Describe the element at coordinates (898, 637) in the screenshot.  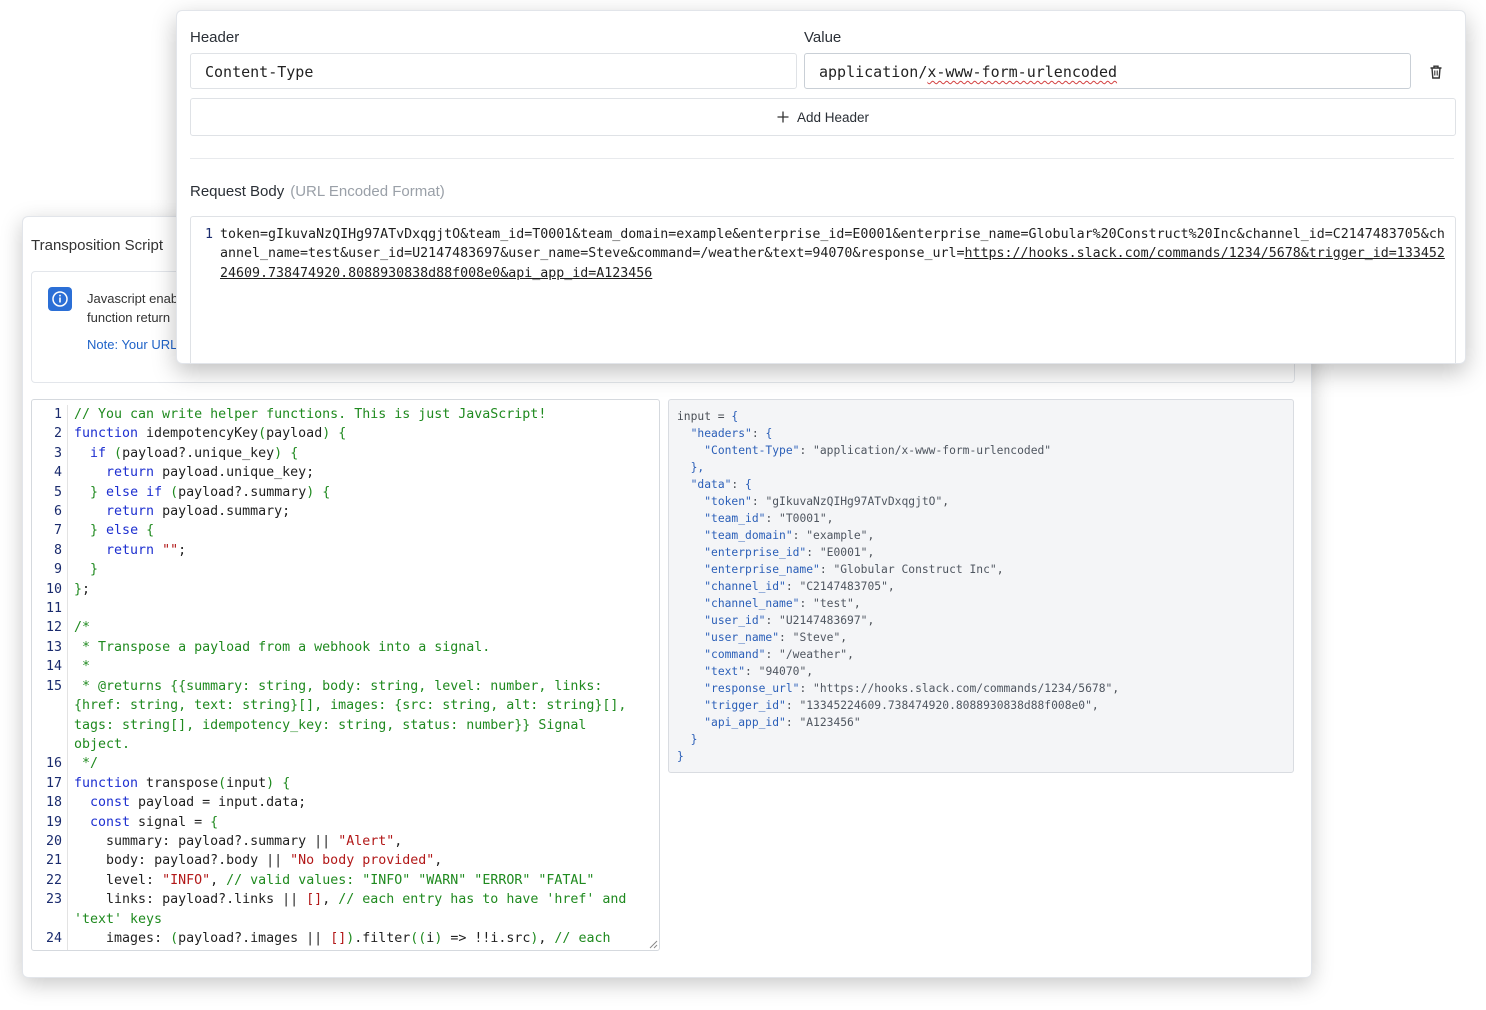
I see `preview-line: "user_name": "Steve",` at that location.